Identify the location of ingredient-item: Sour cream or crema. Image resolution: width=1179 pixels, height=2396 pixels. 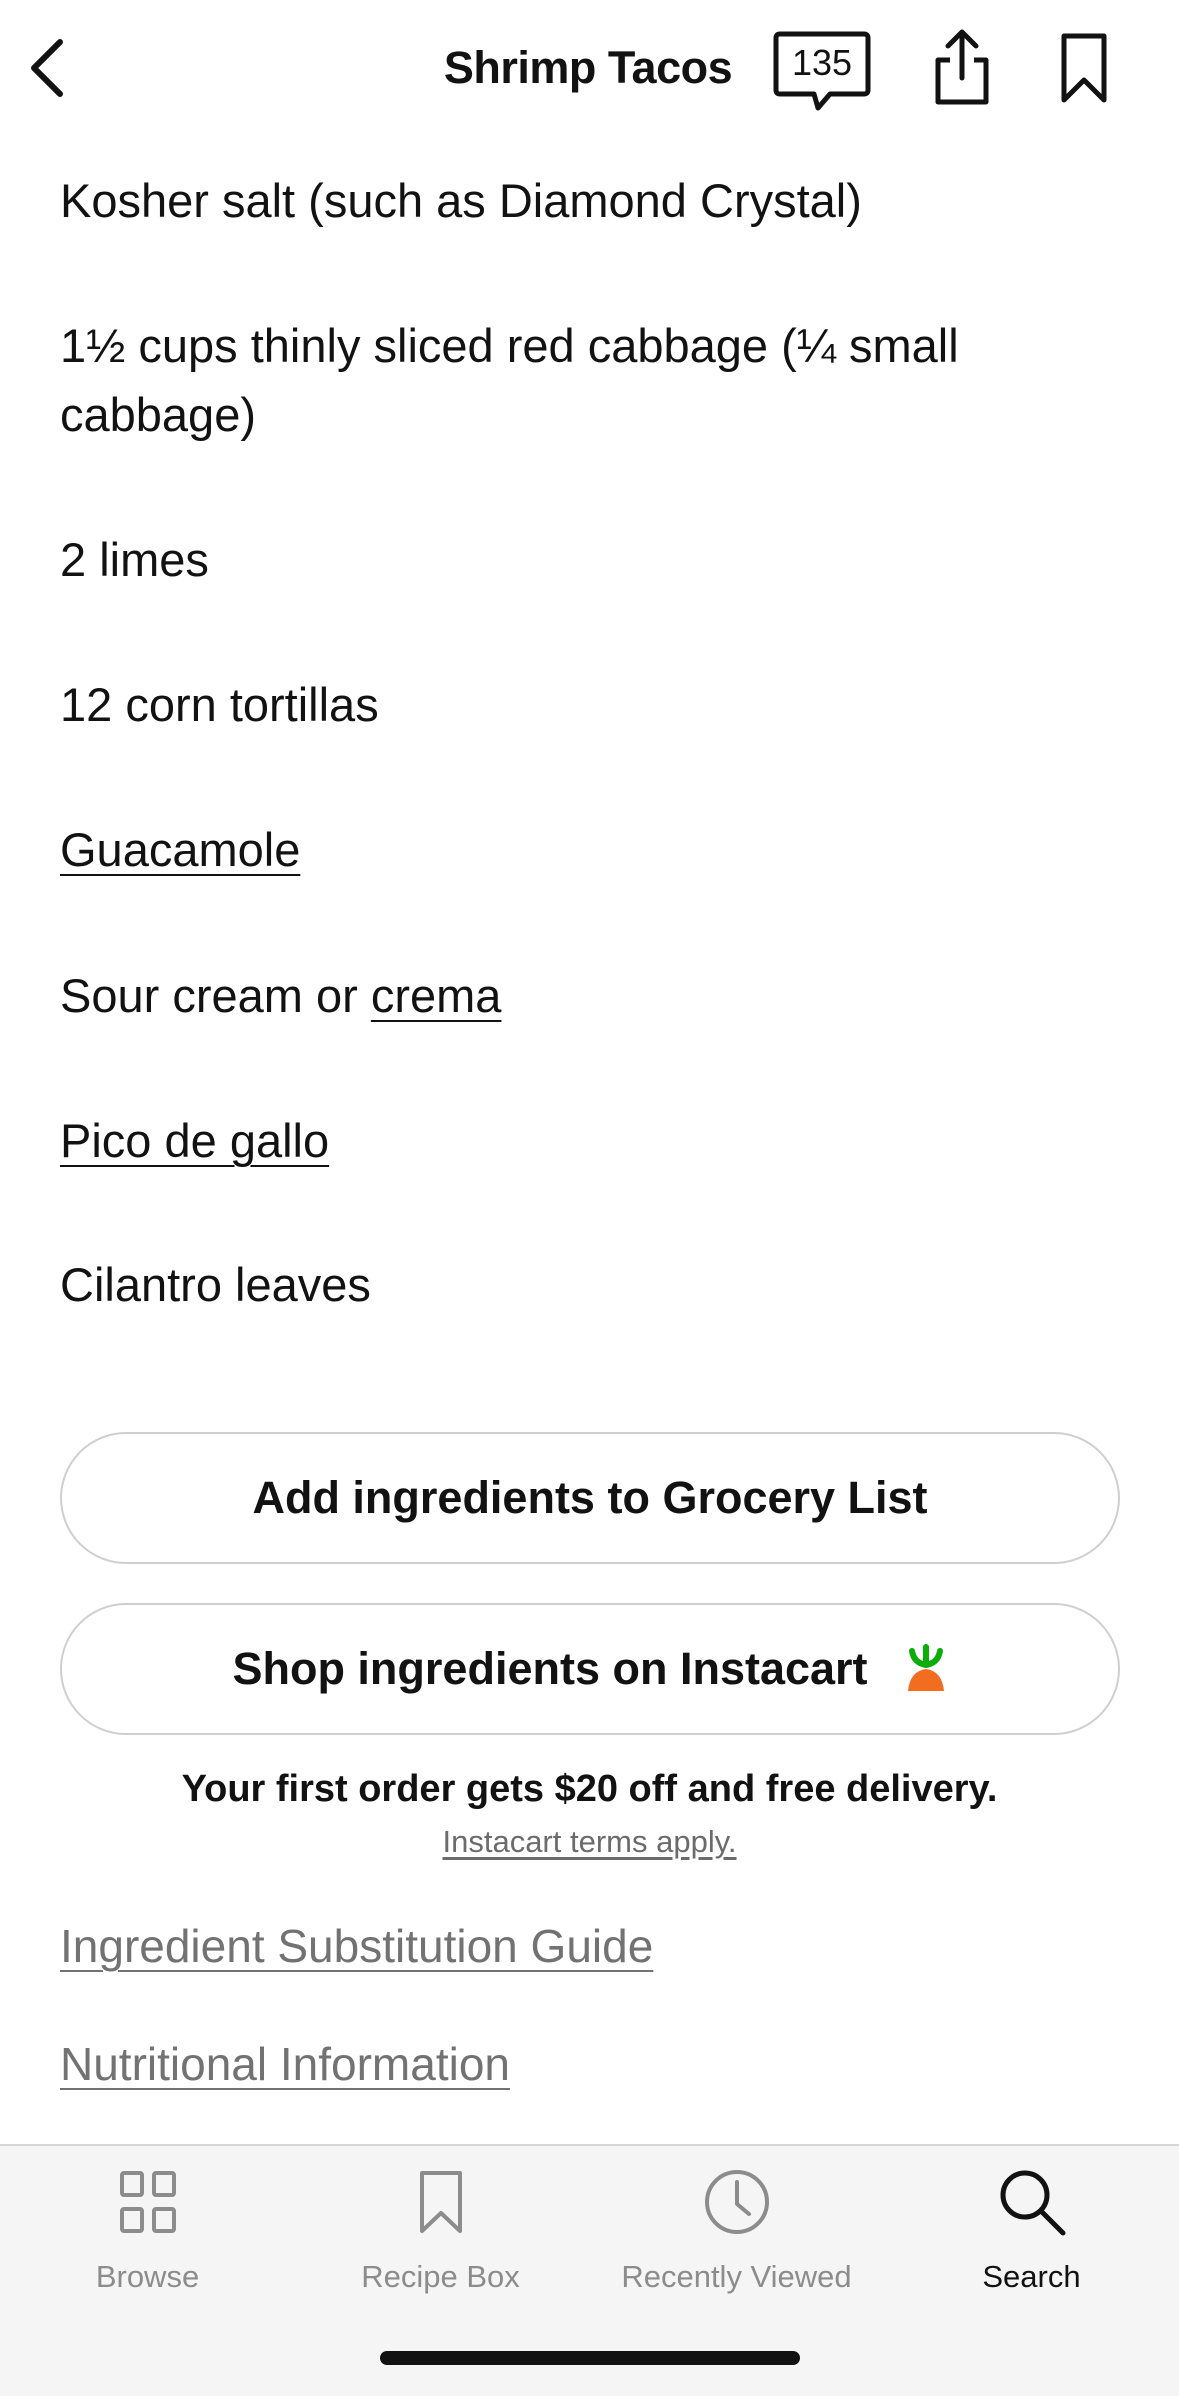
(540, 995).